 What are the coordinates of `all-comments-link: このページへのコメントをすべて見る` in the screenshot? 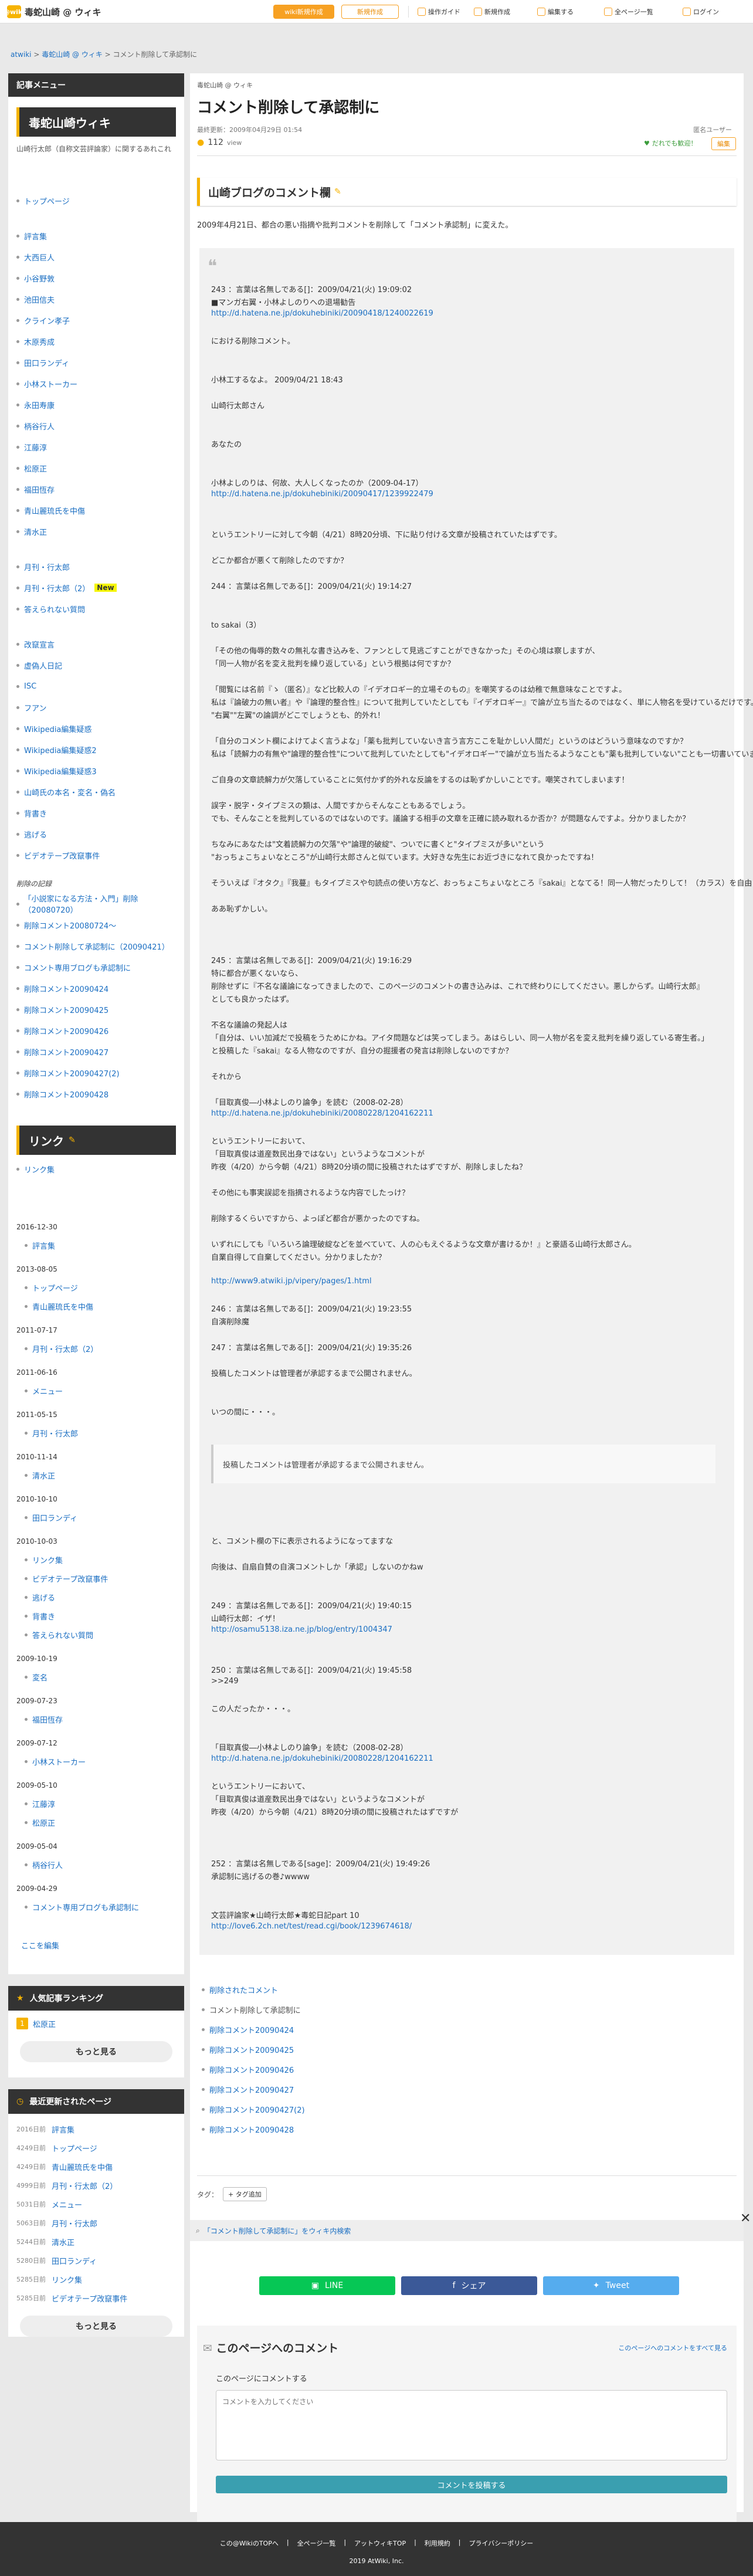 It's located at (672, 2348).